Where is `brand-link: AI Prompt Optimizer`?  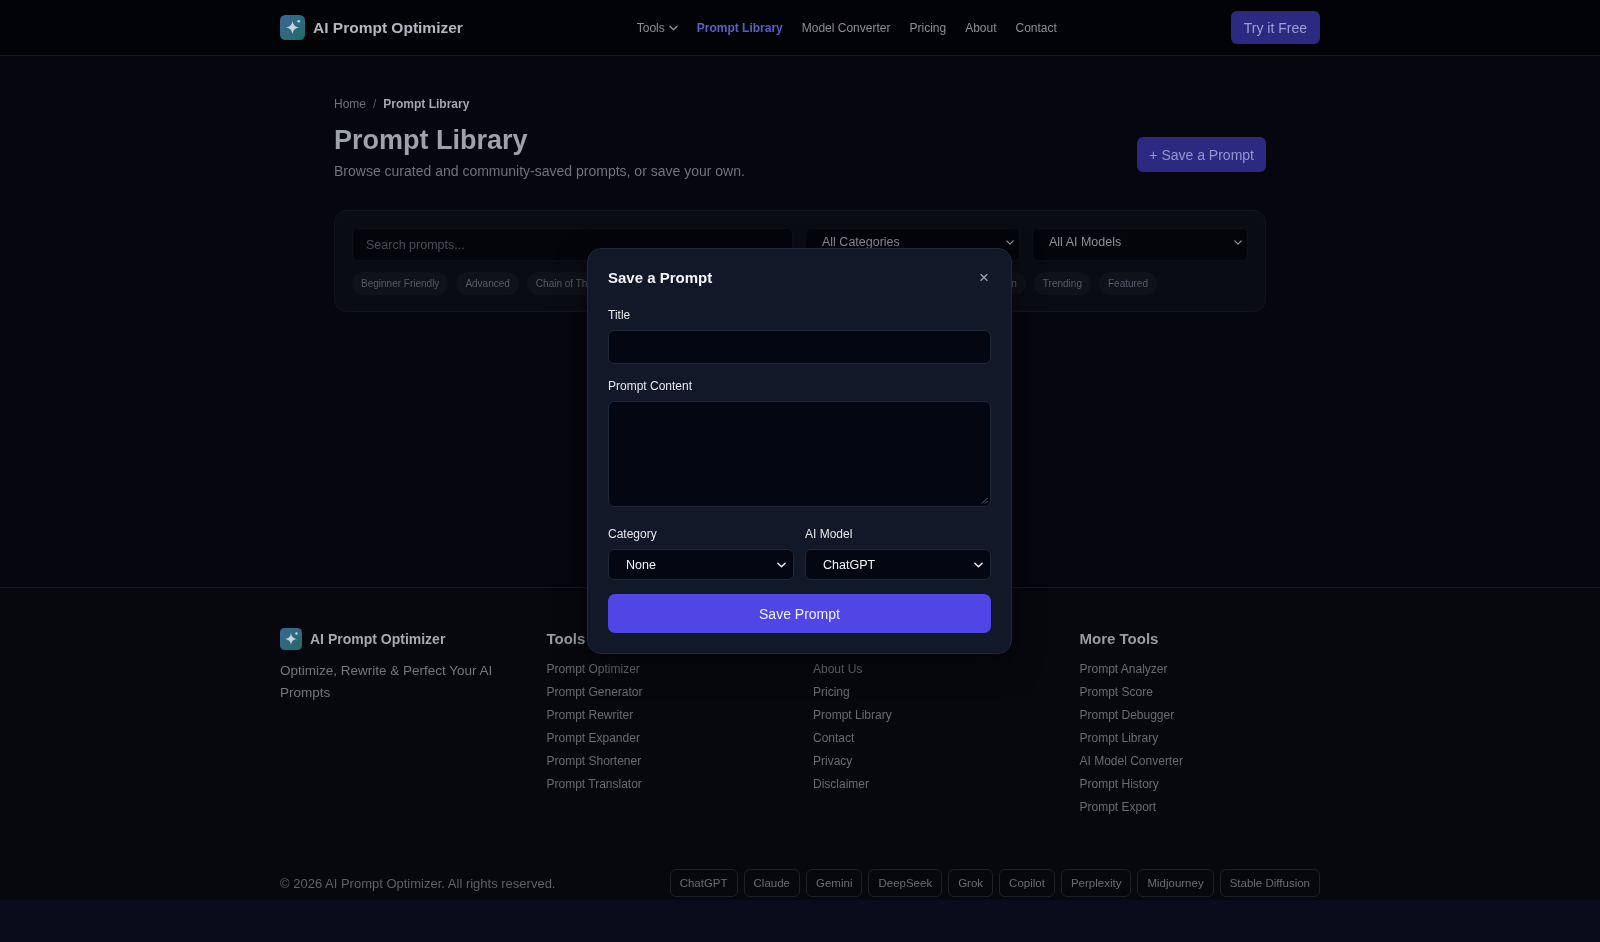
brand-link: AI Prompt Optimizer is located at coordinates (371, 27).